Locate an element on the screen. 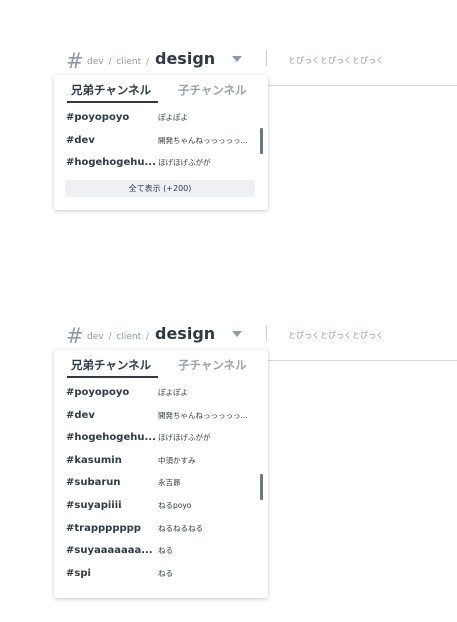 This screenshot has height=622, width=457. channel-item-name: #trappppppp is located at coordinates (103, 528).